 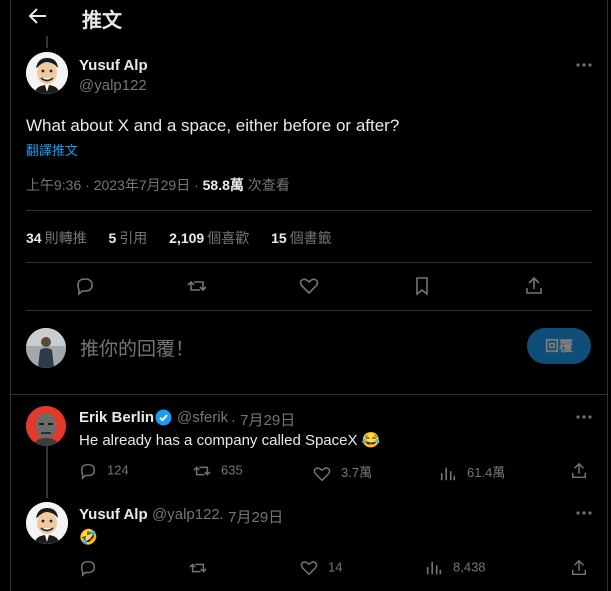 I want to click on tweet-meta: 上午9:36 · 2023年7月29日 · 58.8萬 次查看, so click(x=158, y=185).